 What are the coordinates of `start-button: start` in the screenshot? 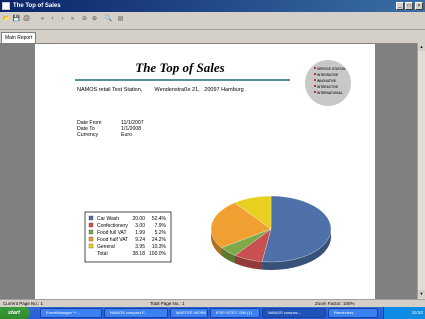 It's located at (15, 313).